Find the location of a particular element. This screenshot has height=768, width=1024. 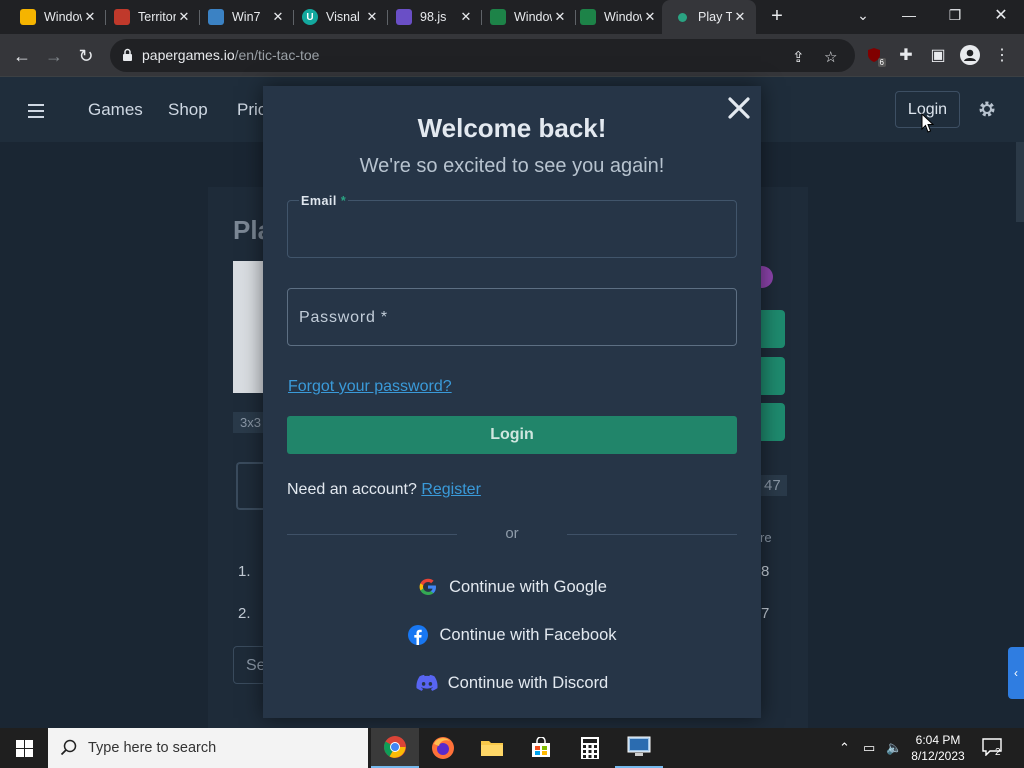

tab-title: 98.js is located at coordinates (433, 17).